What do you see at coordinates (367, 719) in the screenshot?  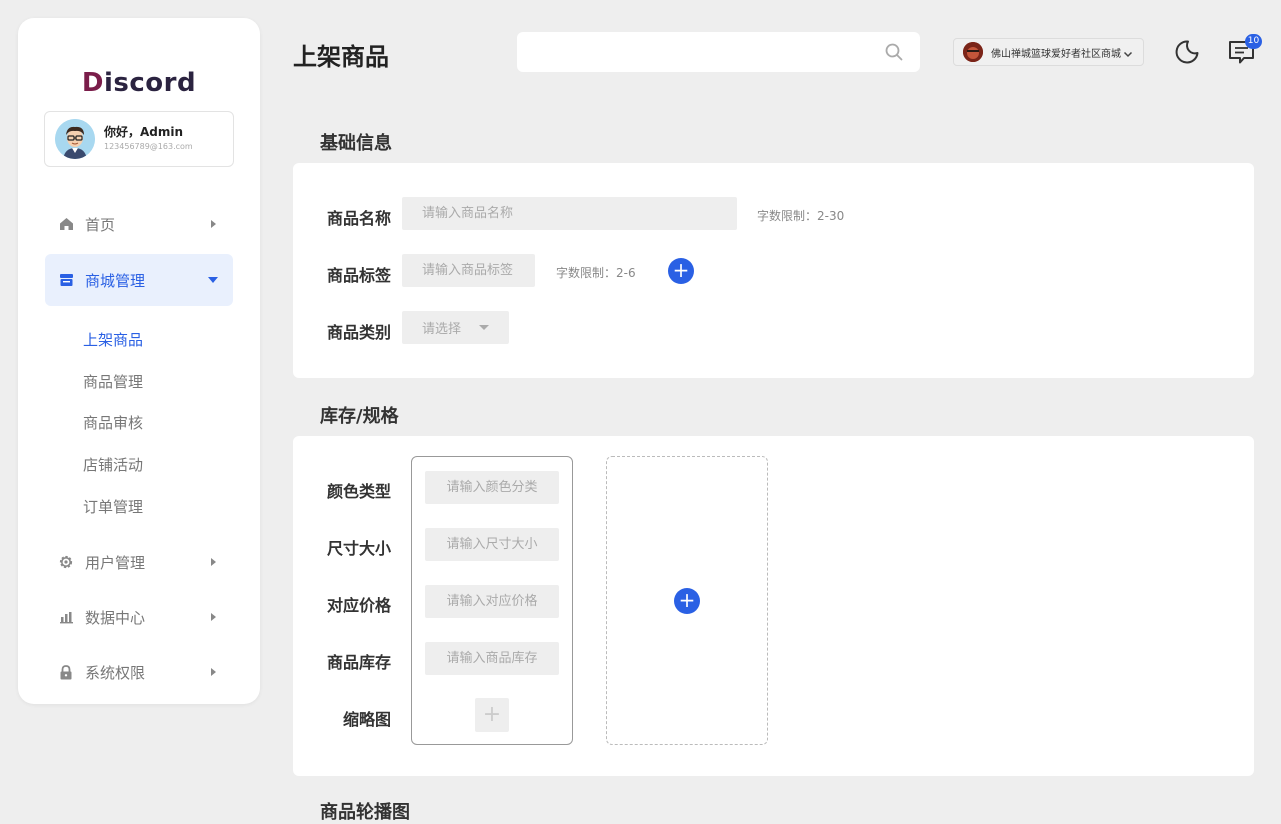 I see `thumbnail-label: 缩略图` at bounding box center [367, 719].